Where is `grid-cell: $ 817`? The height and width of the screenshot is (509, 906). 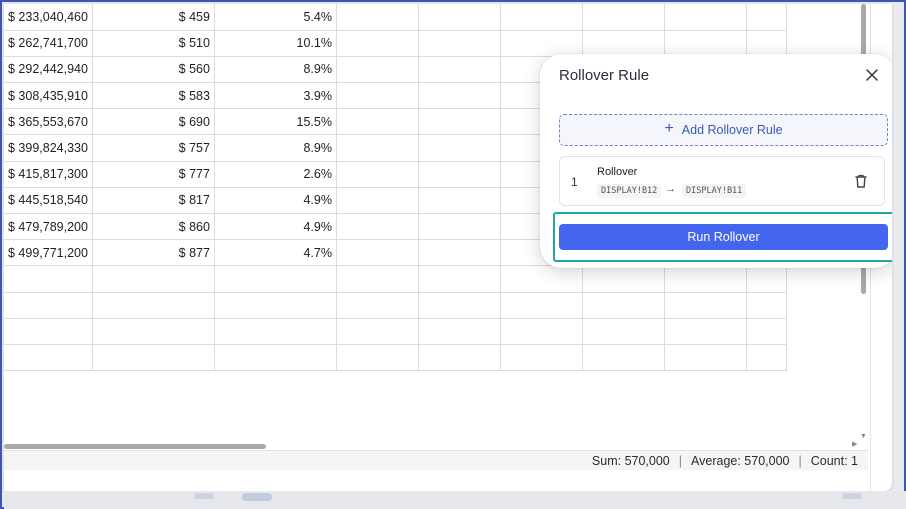 grid-cell: $ 817 is located at coordinates (153, 201).